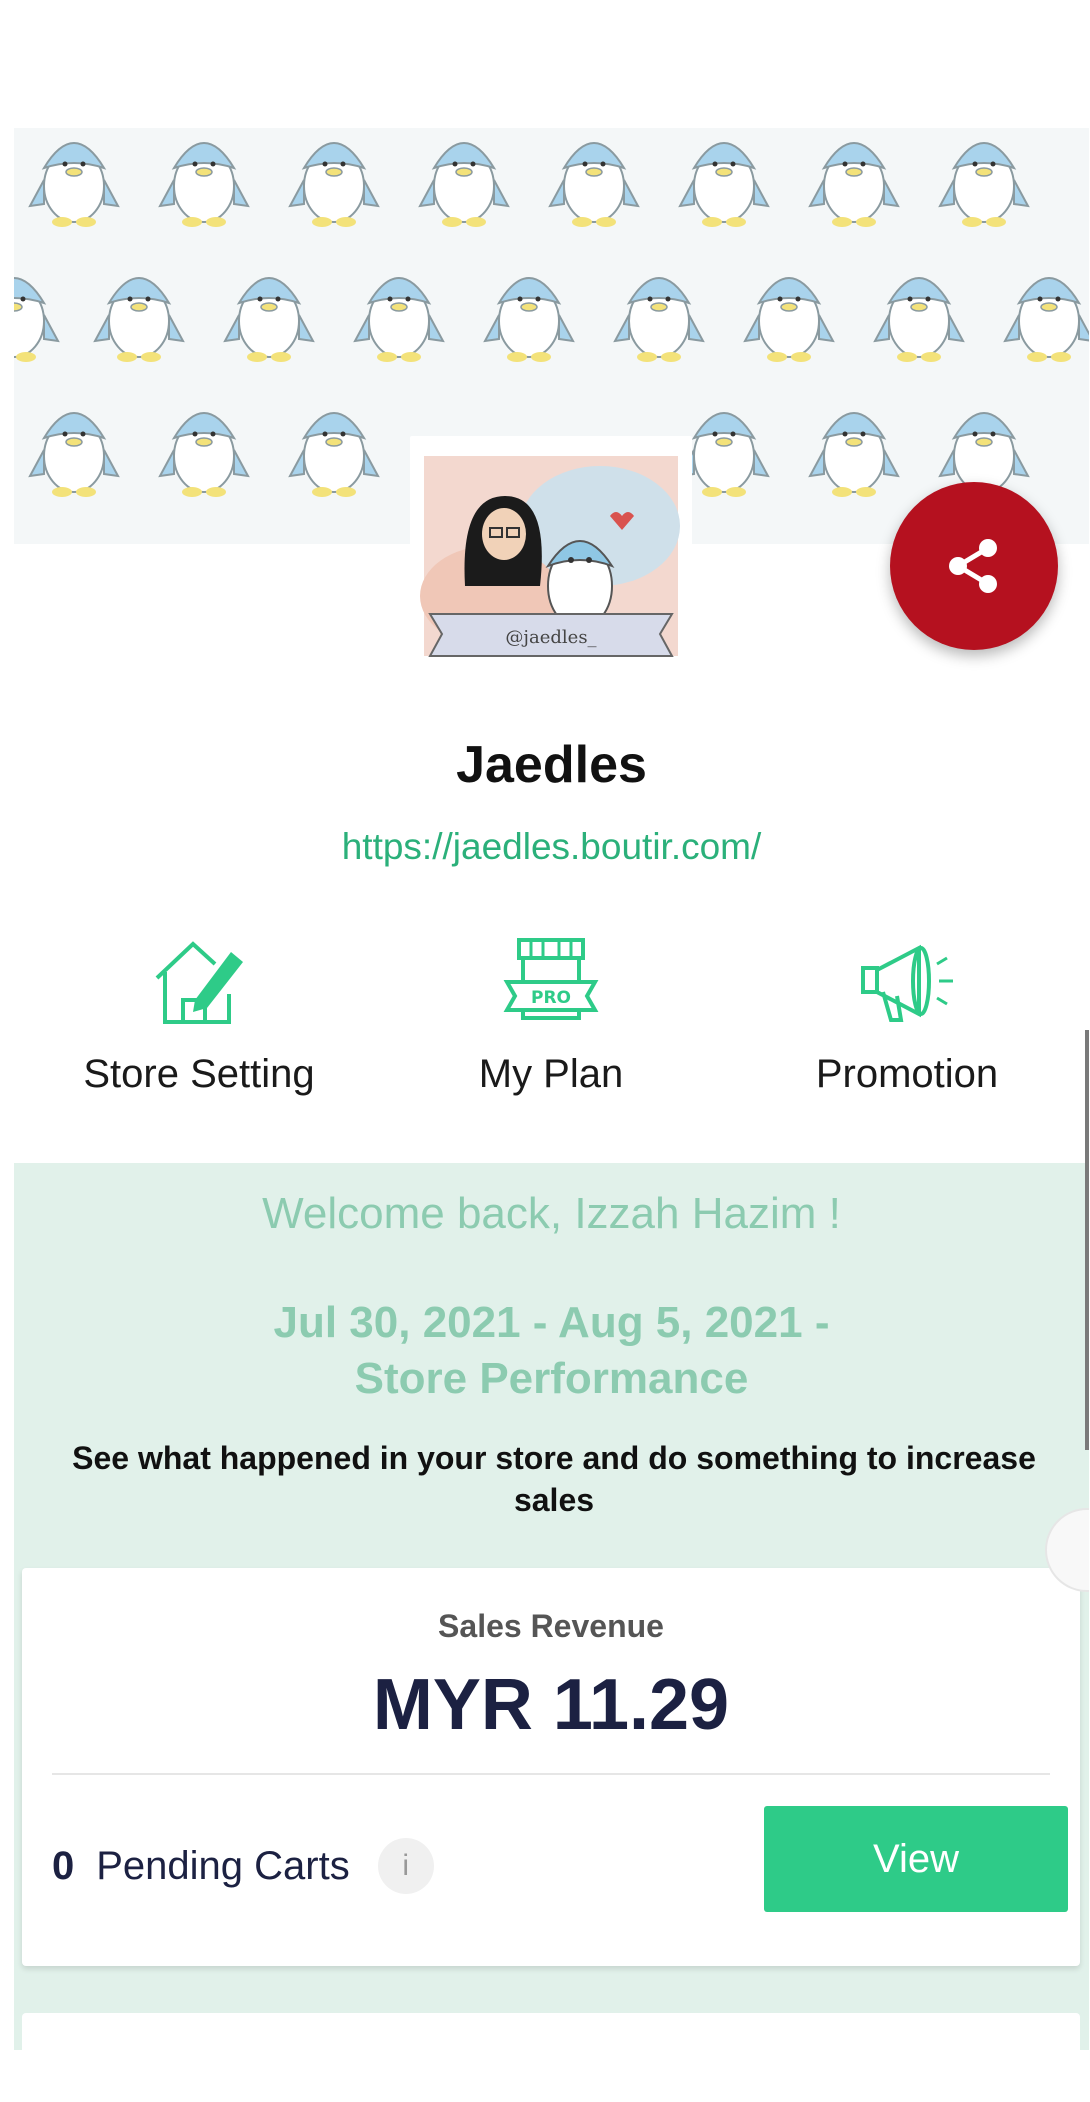 Image resolution: width=1090 pixels, height=2102 pixels. I want to click on pro-badge-text: PRO, so click(551, 998).